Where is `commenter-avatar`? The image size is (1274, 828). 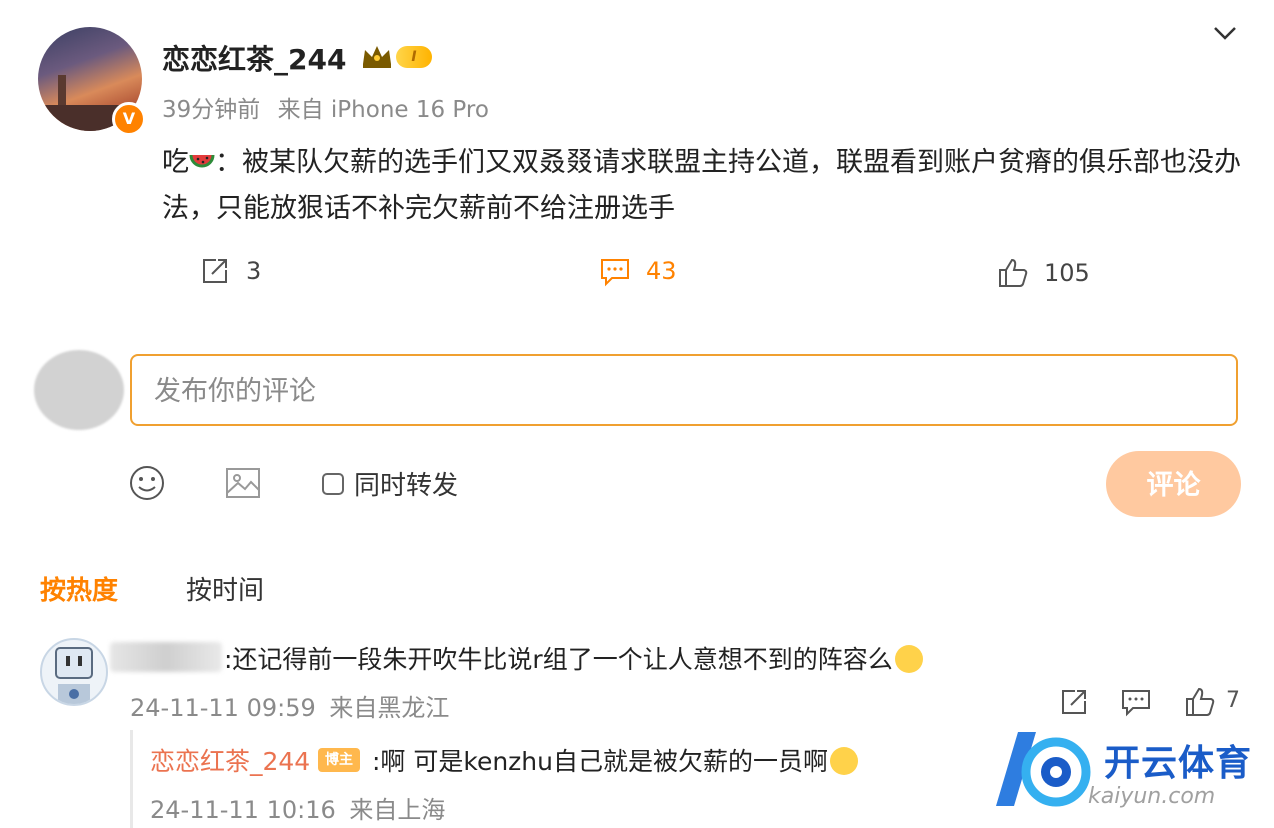
commenter-avatar is located at coordinates (74, 672).